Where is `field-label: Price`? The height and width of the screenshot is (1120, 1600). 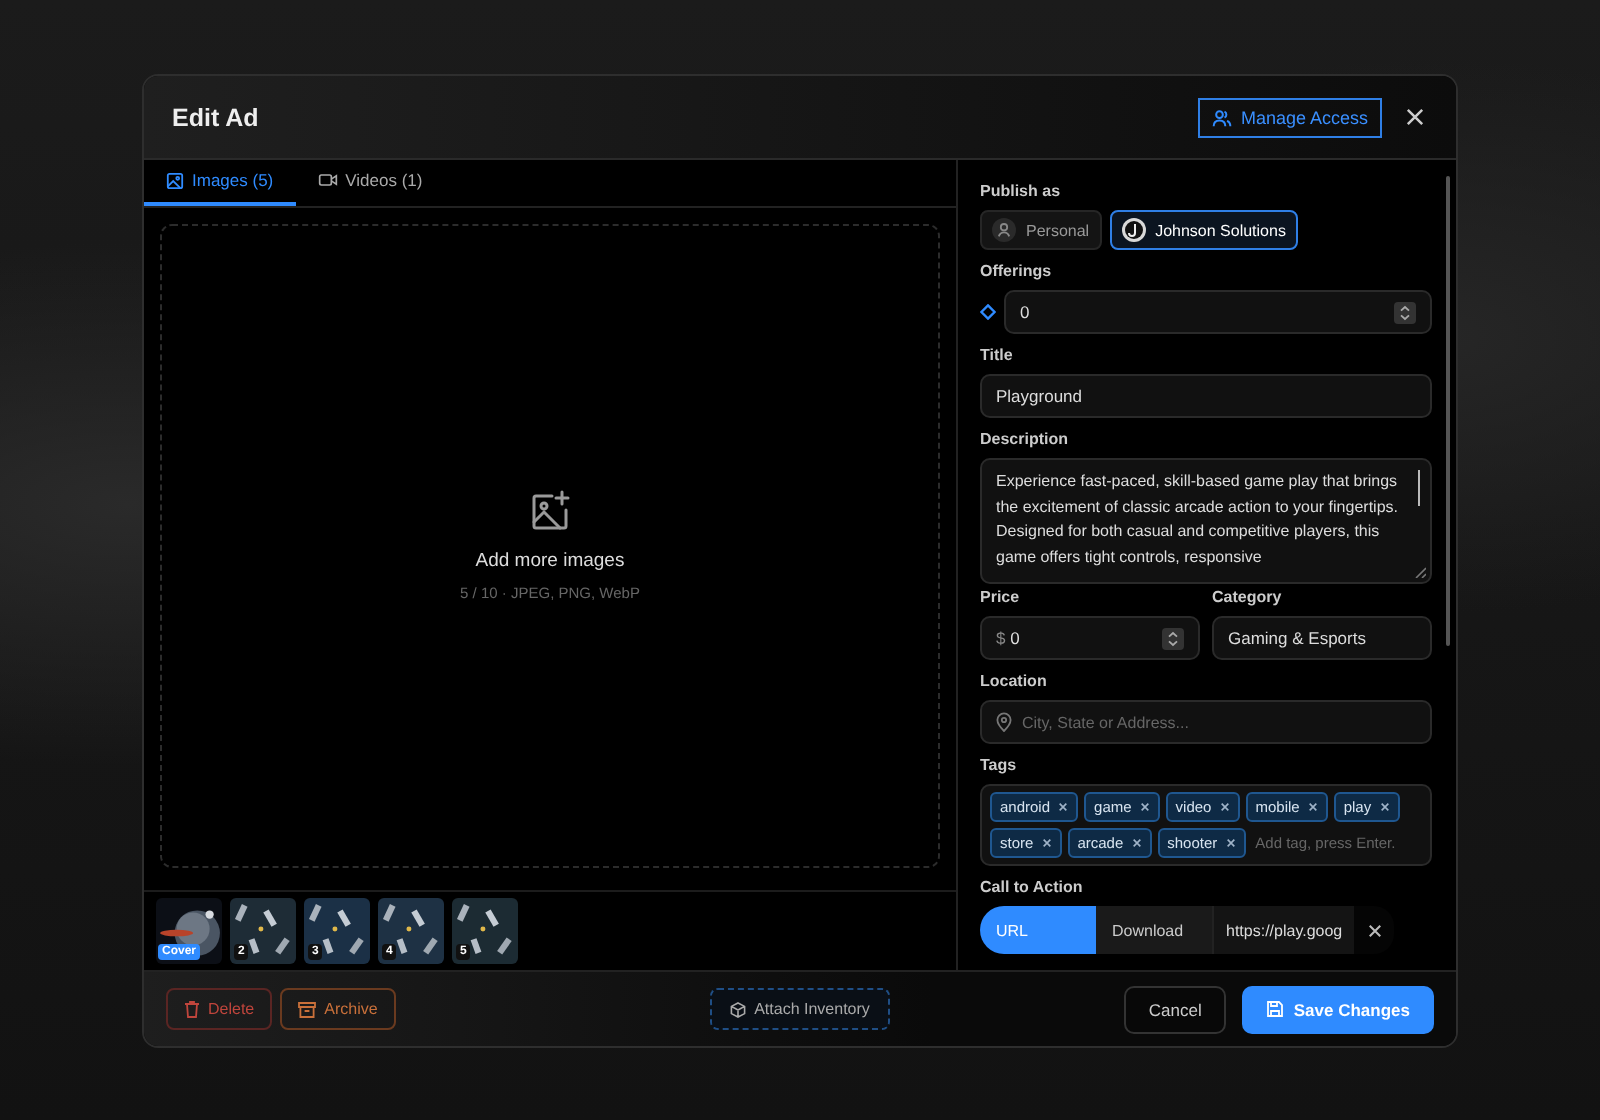
field-label: Price is located at coordinates (1001, 597).